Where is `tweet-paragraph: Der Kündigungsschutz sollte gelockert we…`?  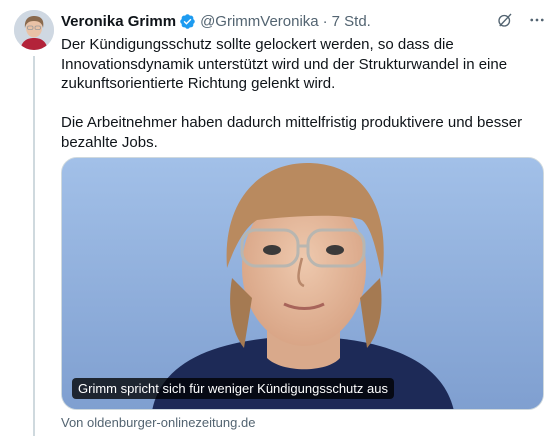 tweet-paragraph: Der Kündigungsschutz sollte gelockert we… is located at coordinates (284, 64).